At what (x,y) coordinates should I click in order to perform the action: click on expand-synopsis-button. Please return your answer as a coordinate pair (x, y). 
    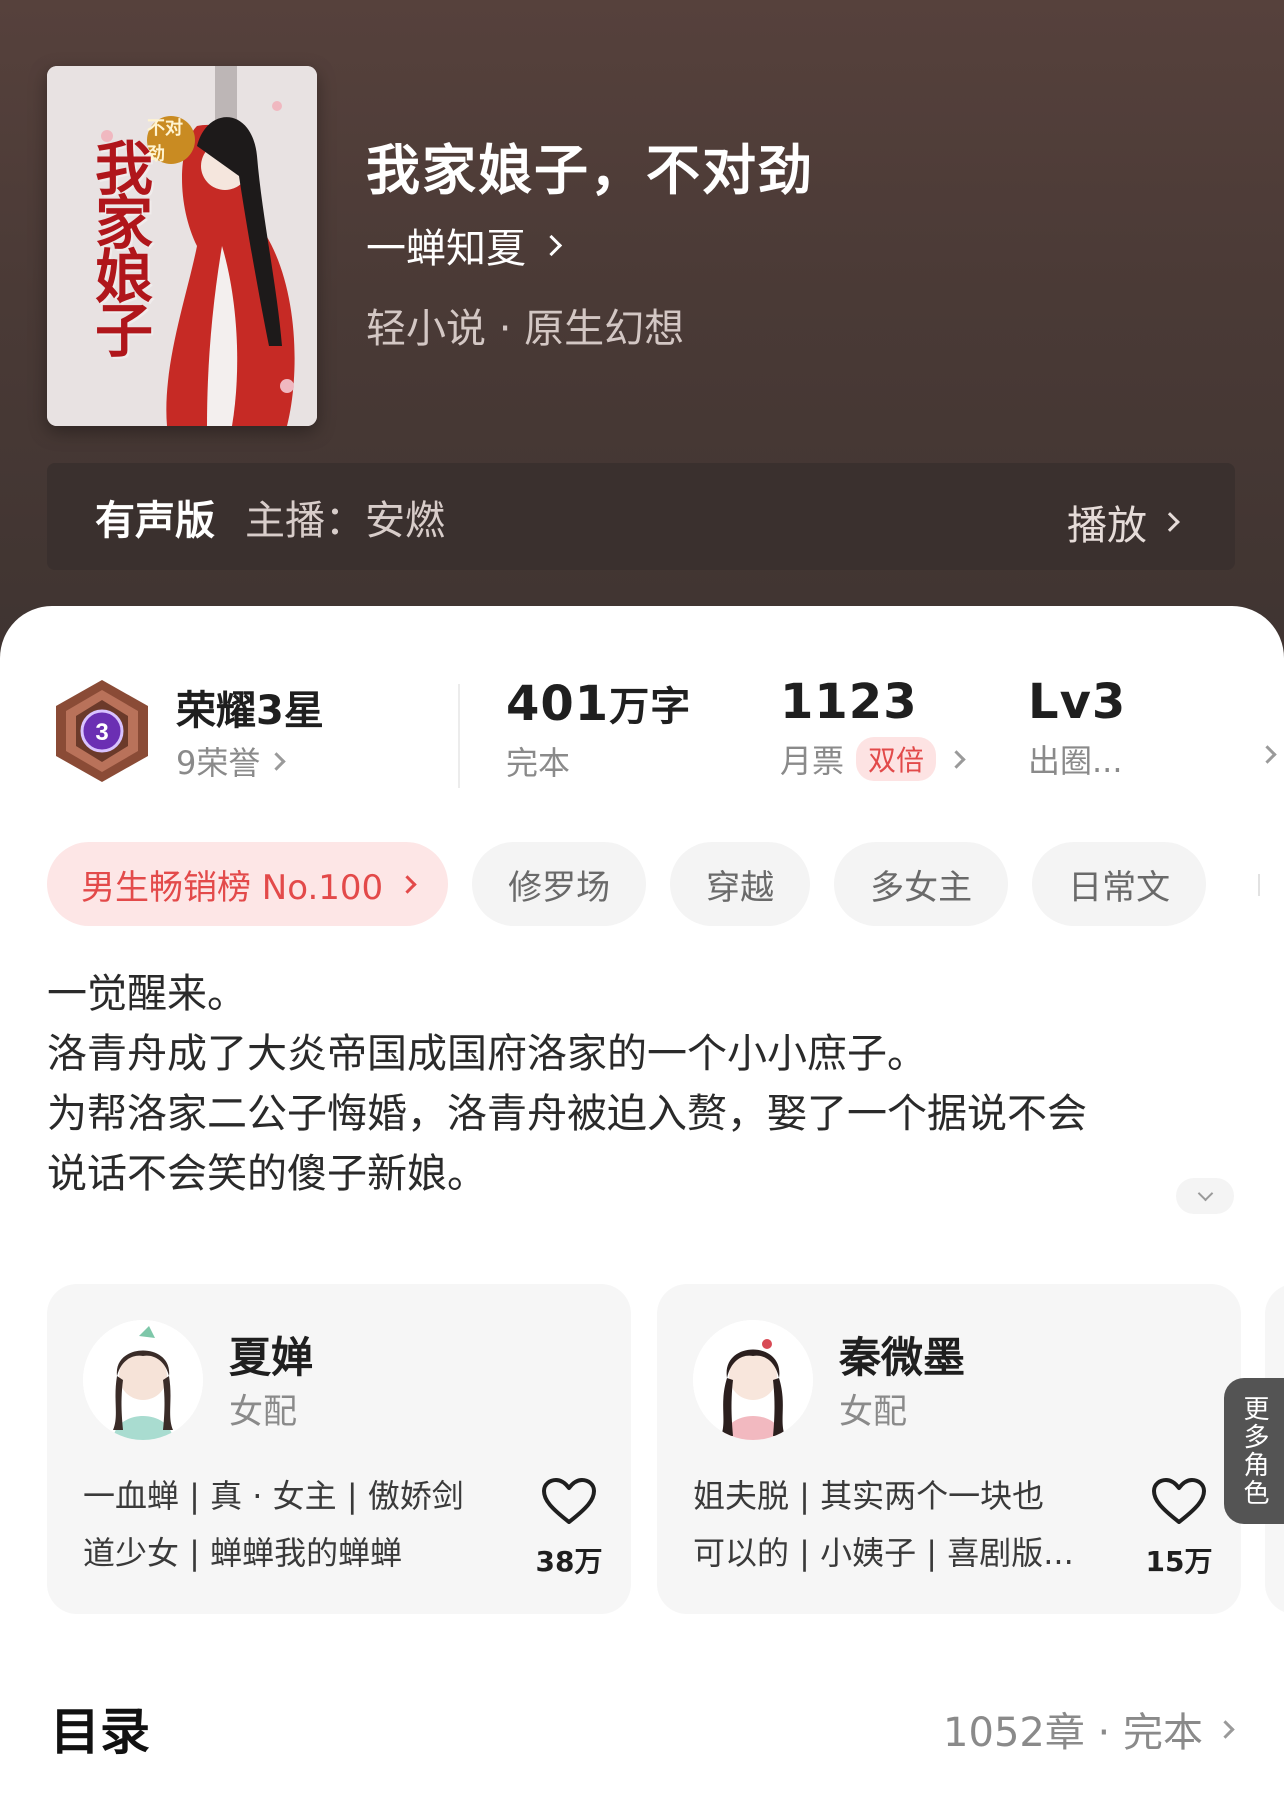
    Looking at the image, I should click on (1205, 1196).